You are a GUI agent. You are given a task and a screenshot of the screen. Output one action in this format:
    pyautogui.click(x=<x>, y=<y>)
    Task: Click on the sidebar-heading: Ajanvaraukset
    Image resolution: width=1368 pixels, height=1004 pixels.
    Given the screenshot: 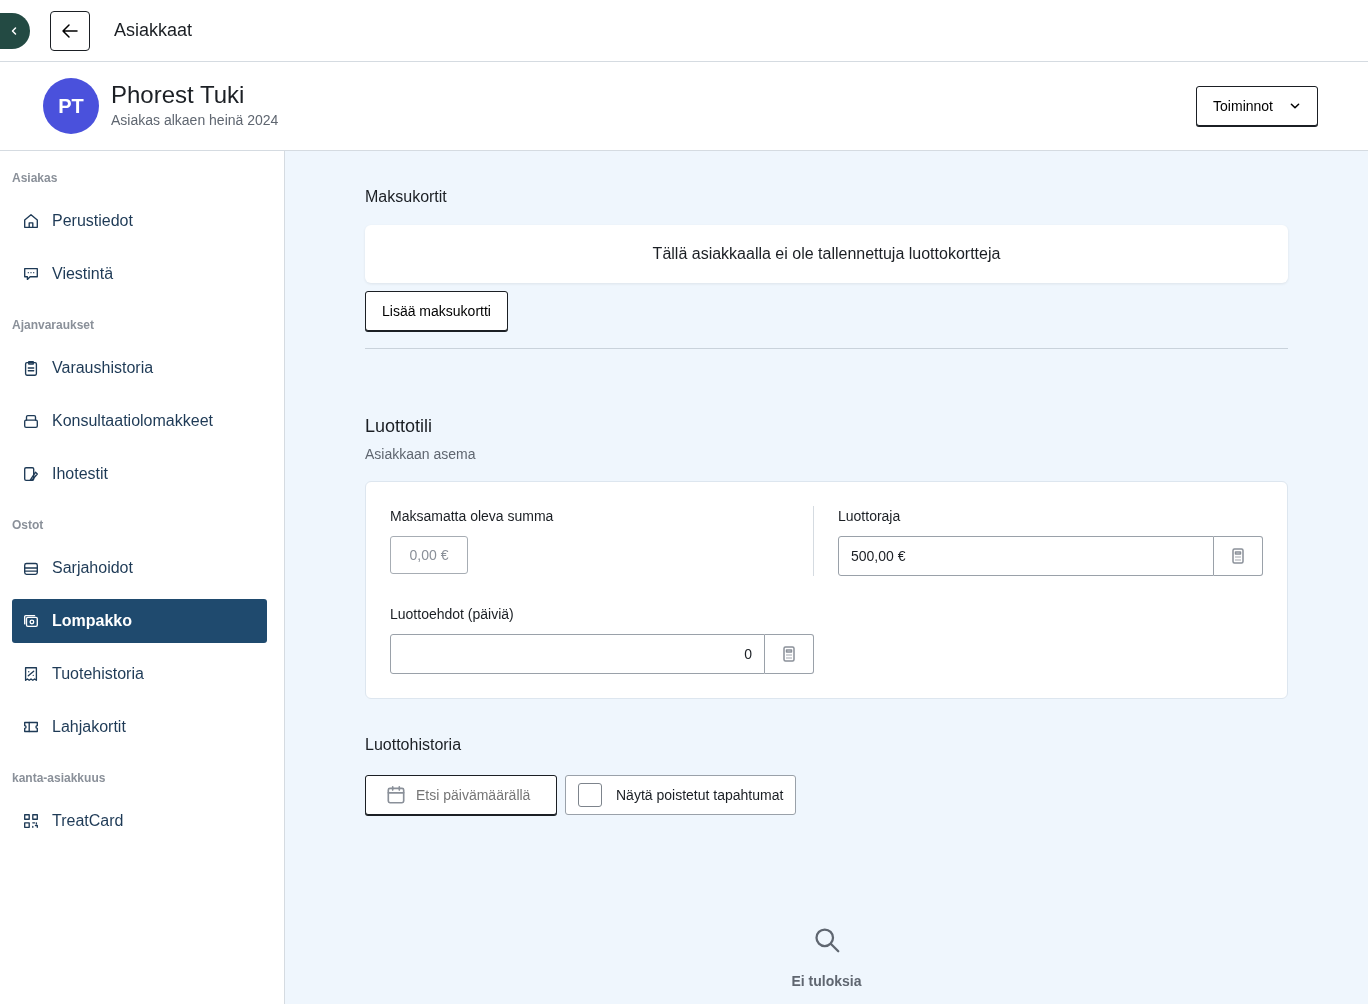 What is the action you would take?
    pyautogui.click(x=54, y=325)
    